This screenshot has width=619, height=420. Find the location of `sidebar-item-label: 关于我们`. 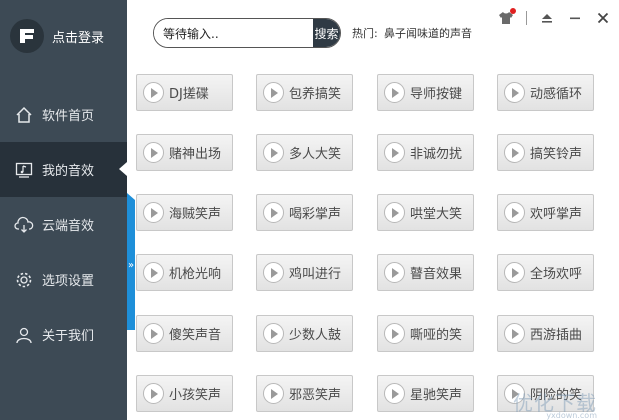

sidebar-item-label: 关于我们 is located at coordinates (68, 336).